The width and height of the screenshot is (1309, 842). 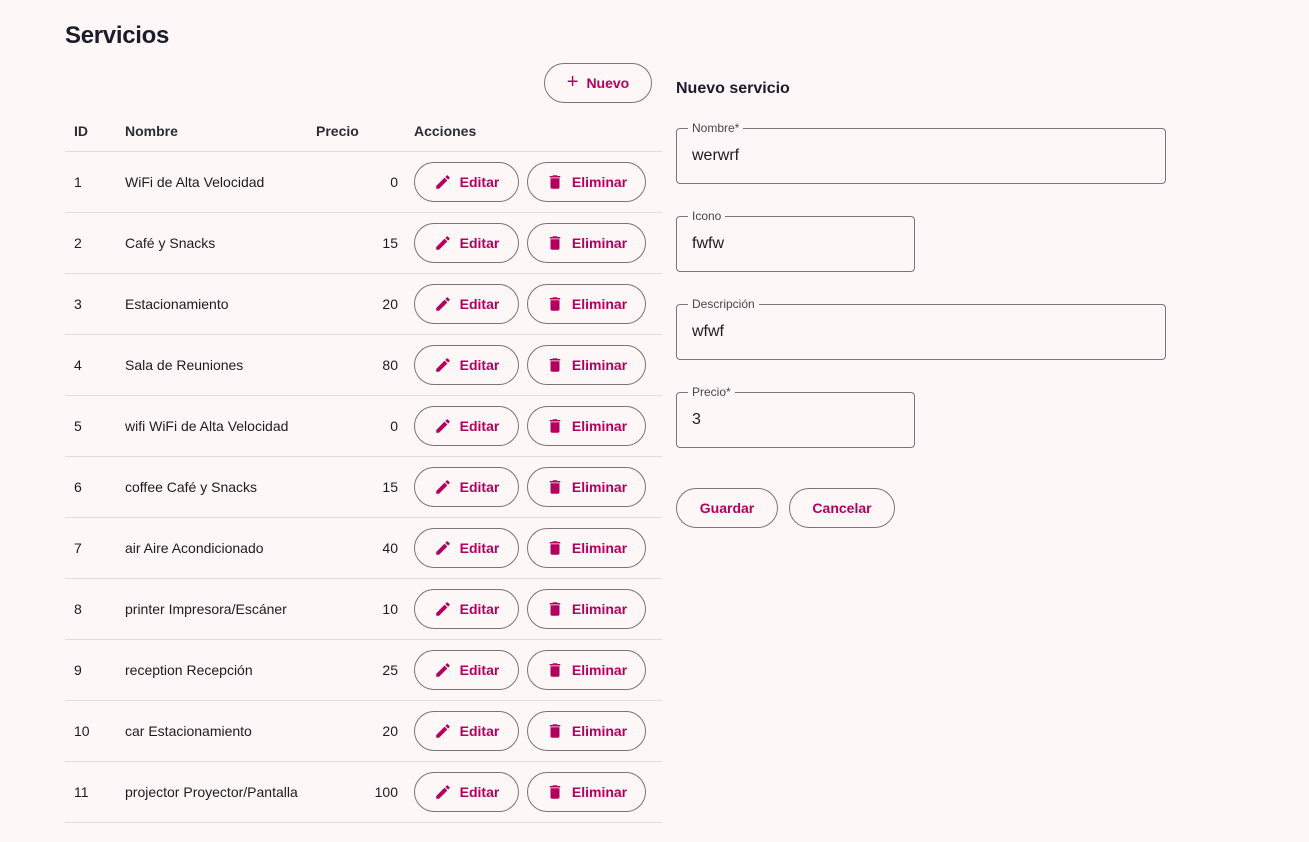 What do you see at coordinates (795, 420) in the screenshot?
I see `price-input` at bounding box center [795, 420].